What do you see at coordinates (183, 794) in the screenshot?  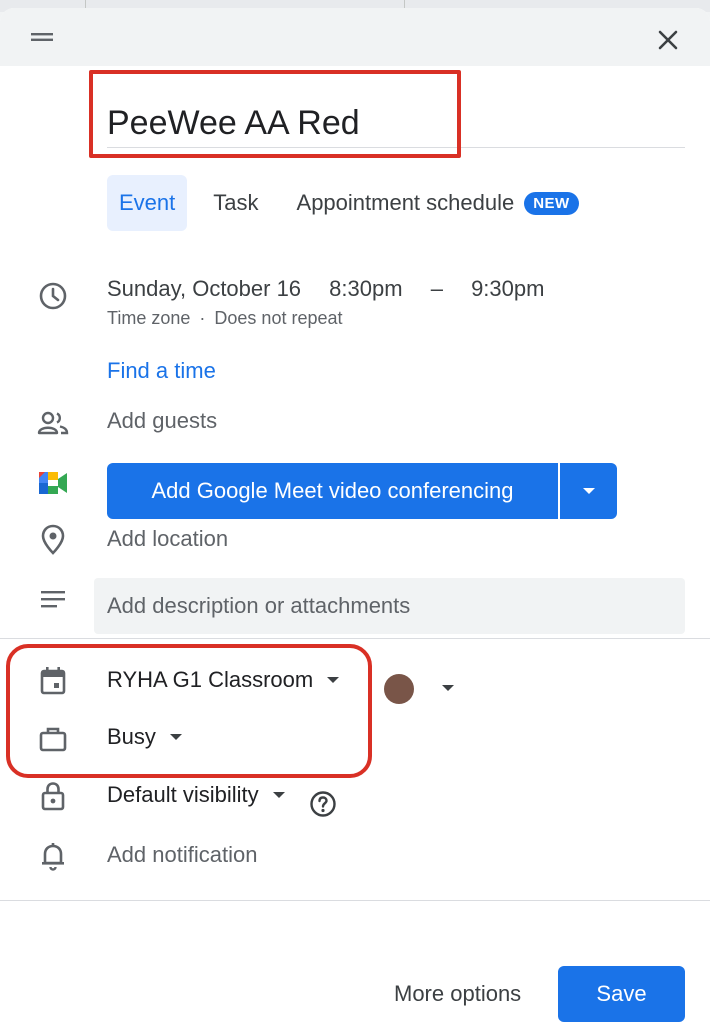 I see `visibility-value: Default visibility` at bounding box center [183, 794].